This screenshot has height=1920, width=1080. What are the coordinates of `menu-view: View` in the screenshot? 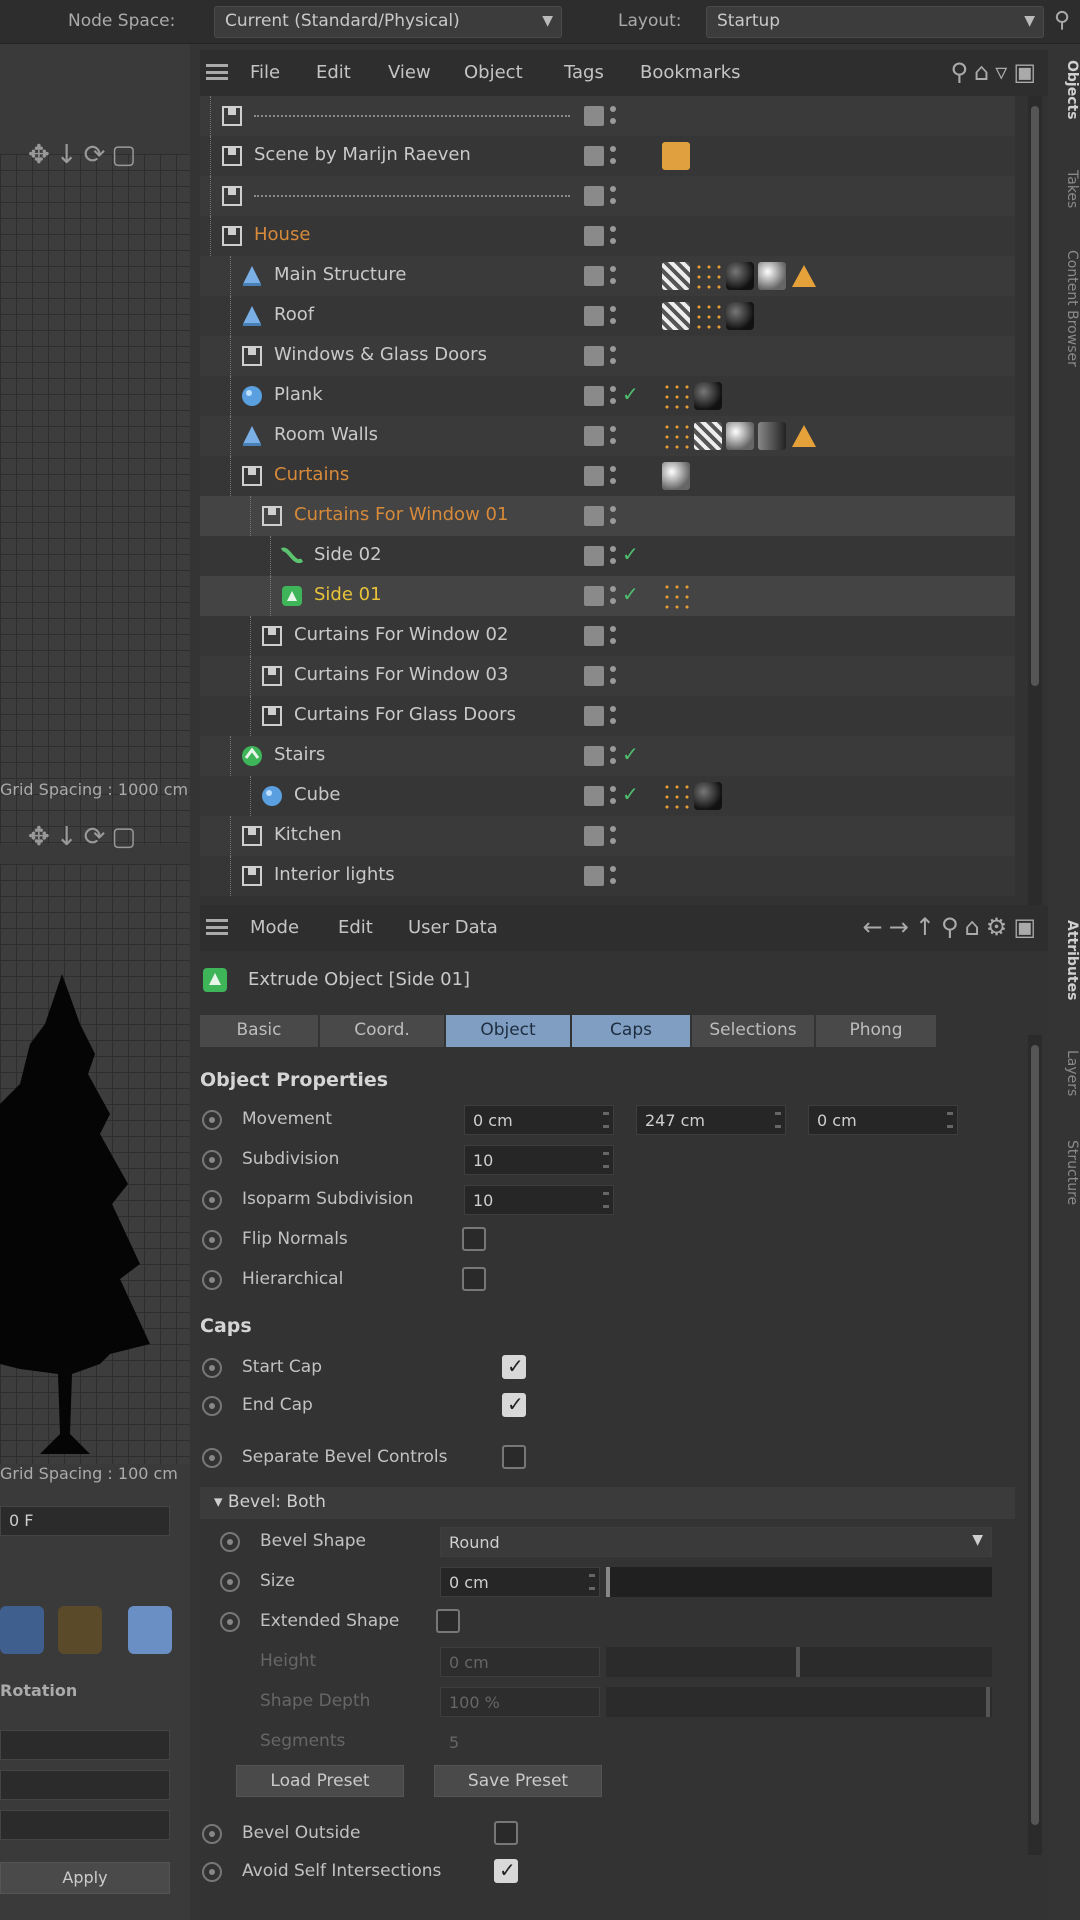 It's located at (409, 72).